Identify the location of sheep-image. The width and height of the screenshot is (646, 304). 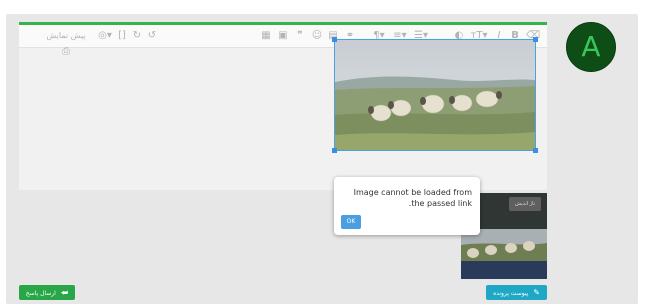
(435, 95).